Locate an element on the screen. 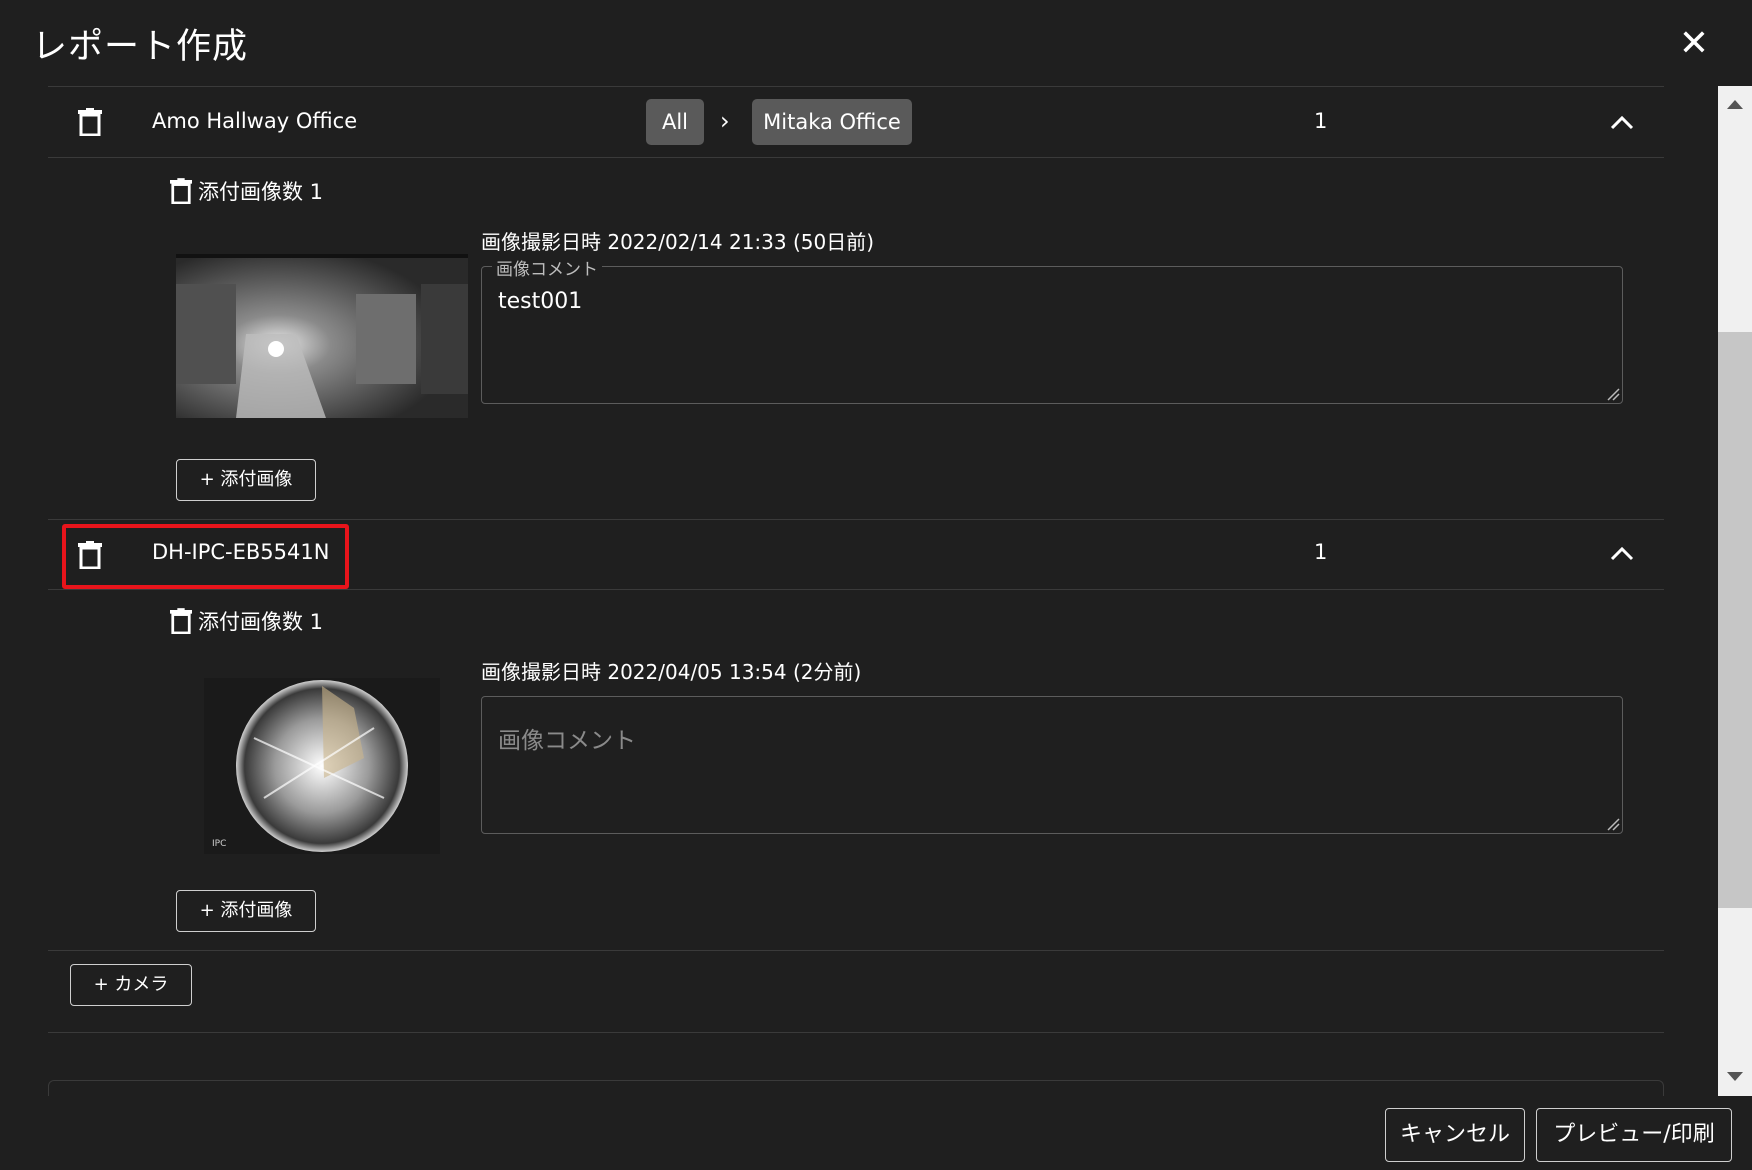 The height and width of the screenshot is (1170, 1752). image-comment-textarea: 画像コメント test001 is located at coordinates (1052, 329).